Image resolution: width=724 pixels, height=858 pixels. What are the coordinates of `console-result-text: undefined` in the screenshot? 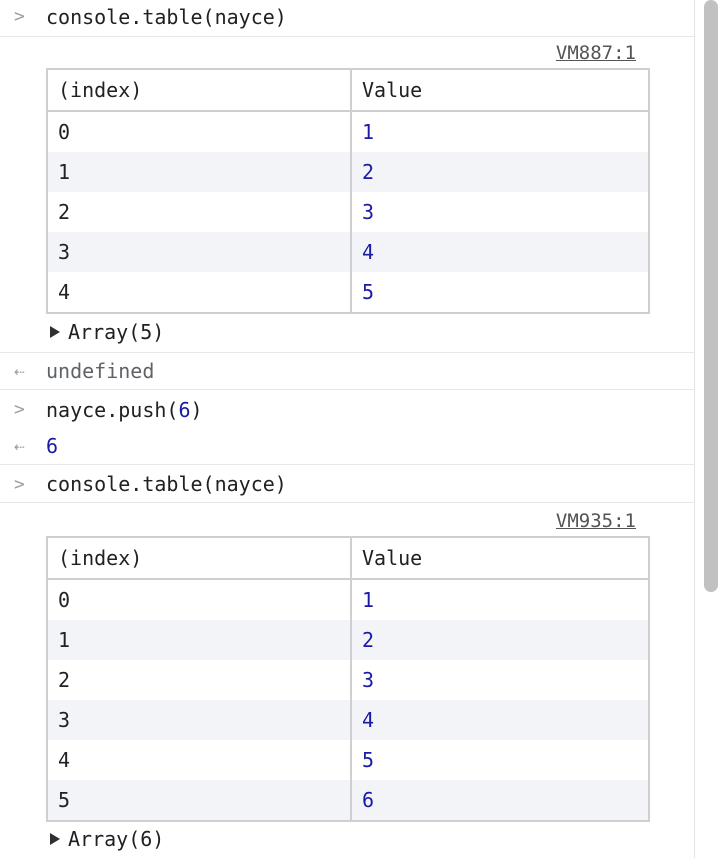 It's located at (100, 371).